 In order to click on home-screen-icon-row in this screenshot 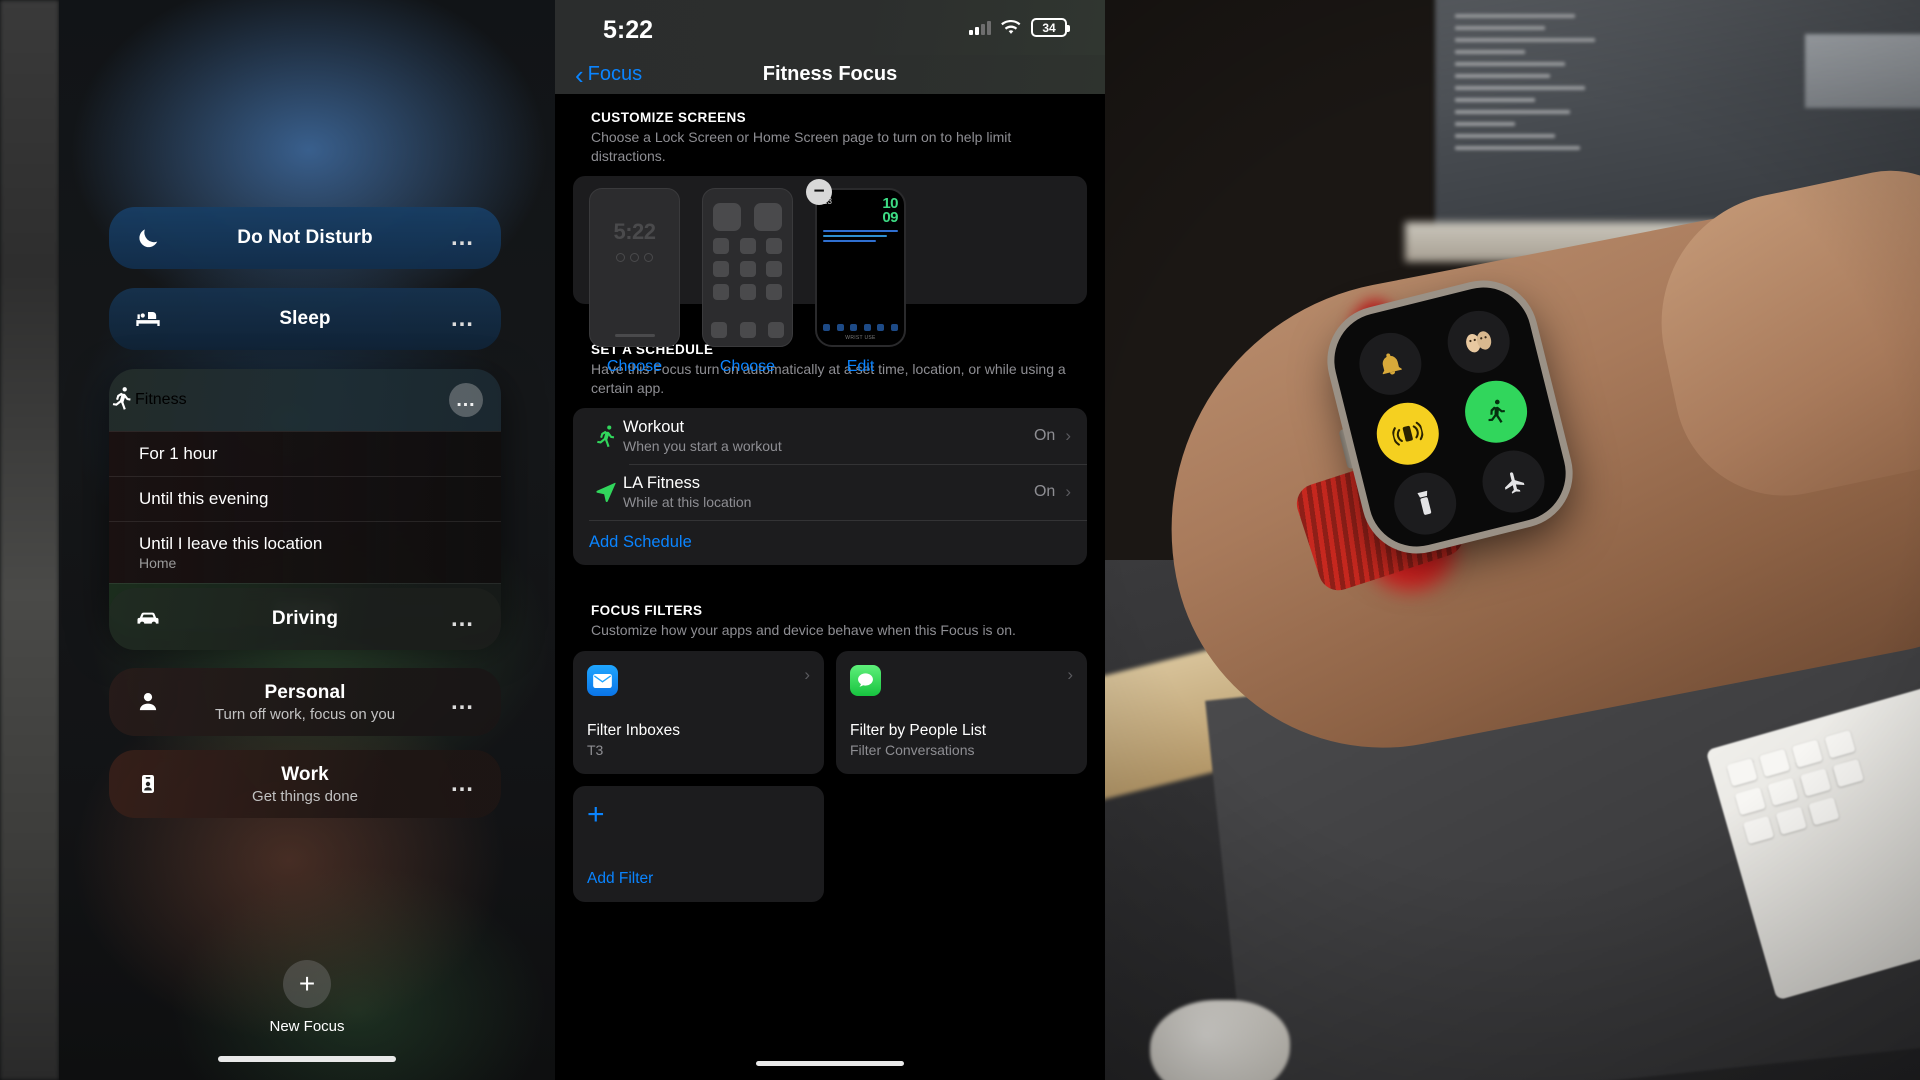, I will do `click(747, 269)`.